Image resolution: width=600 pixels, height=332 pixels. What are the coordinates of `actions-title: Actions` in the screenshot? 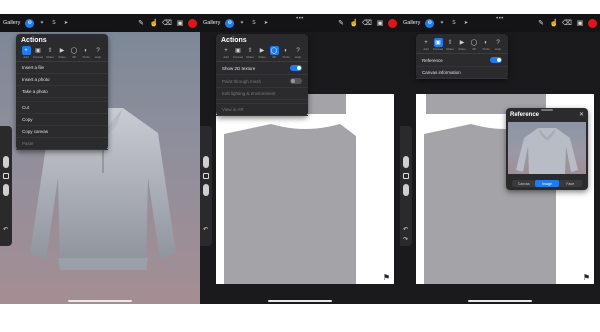 It's located at (234, 40).